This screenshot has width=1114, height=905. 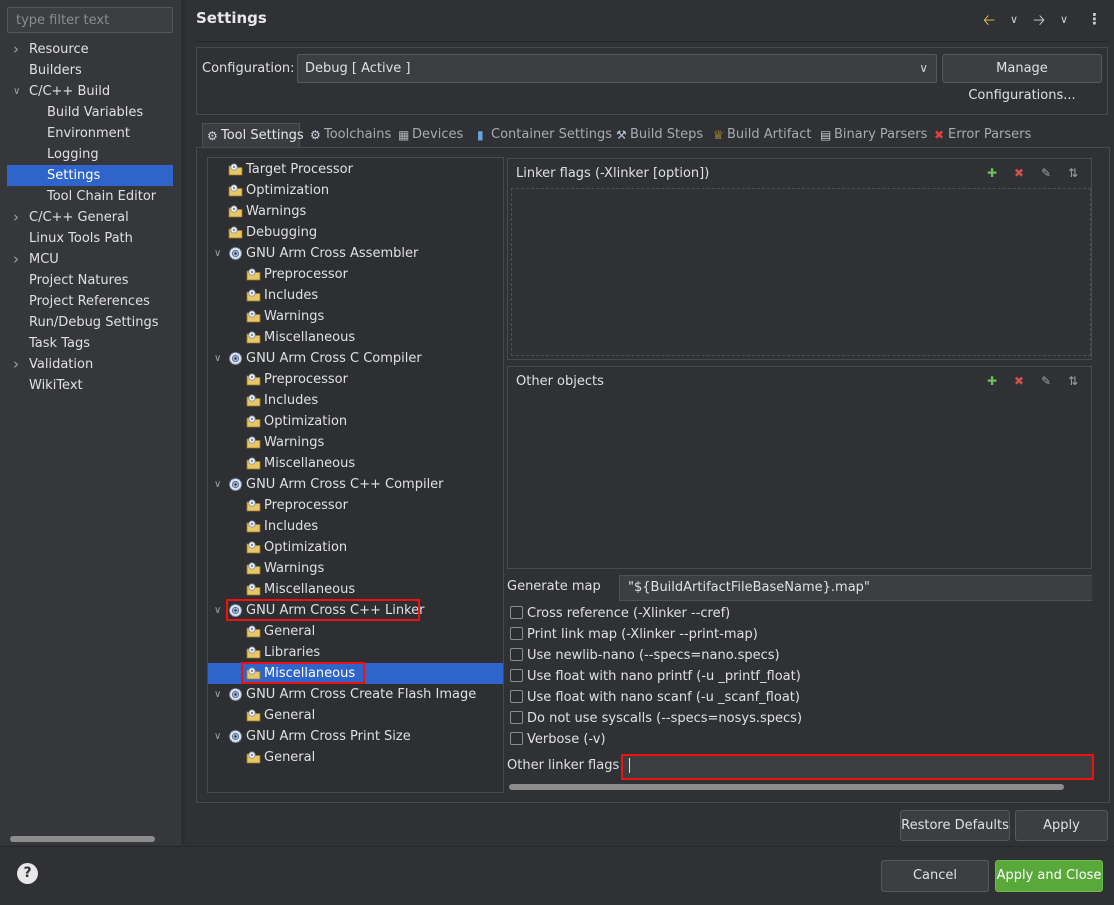 I want to click on nav-item: Settings, so click(x=90, y=175).